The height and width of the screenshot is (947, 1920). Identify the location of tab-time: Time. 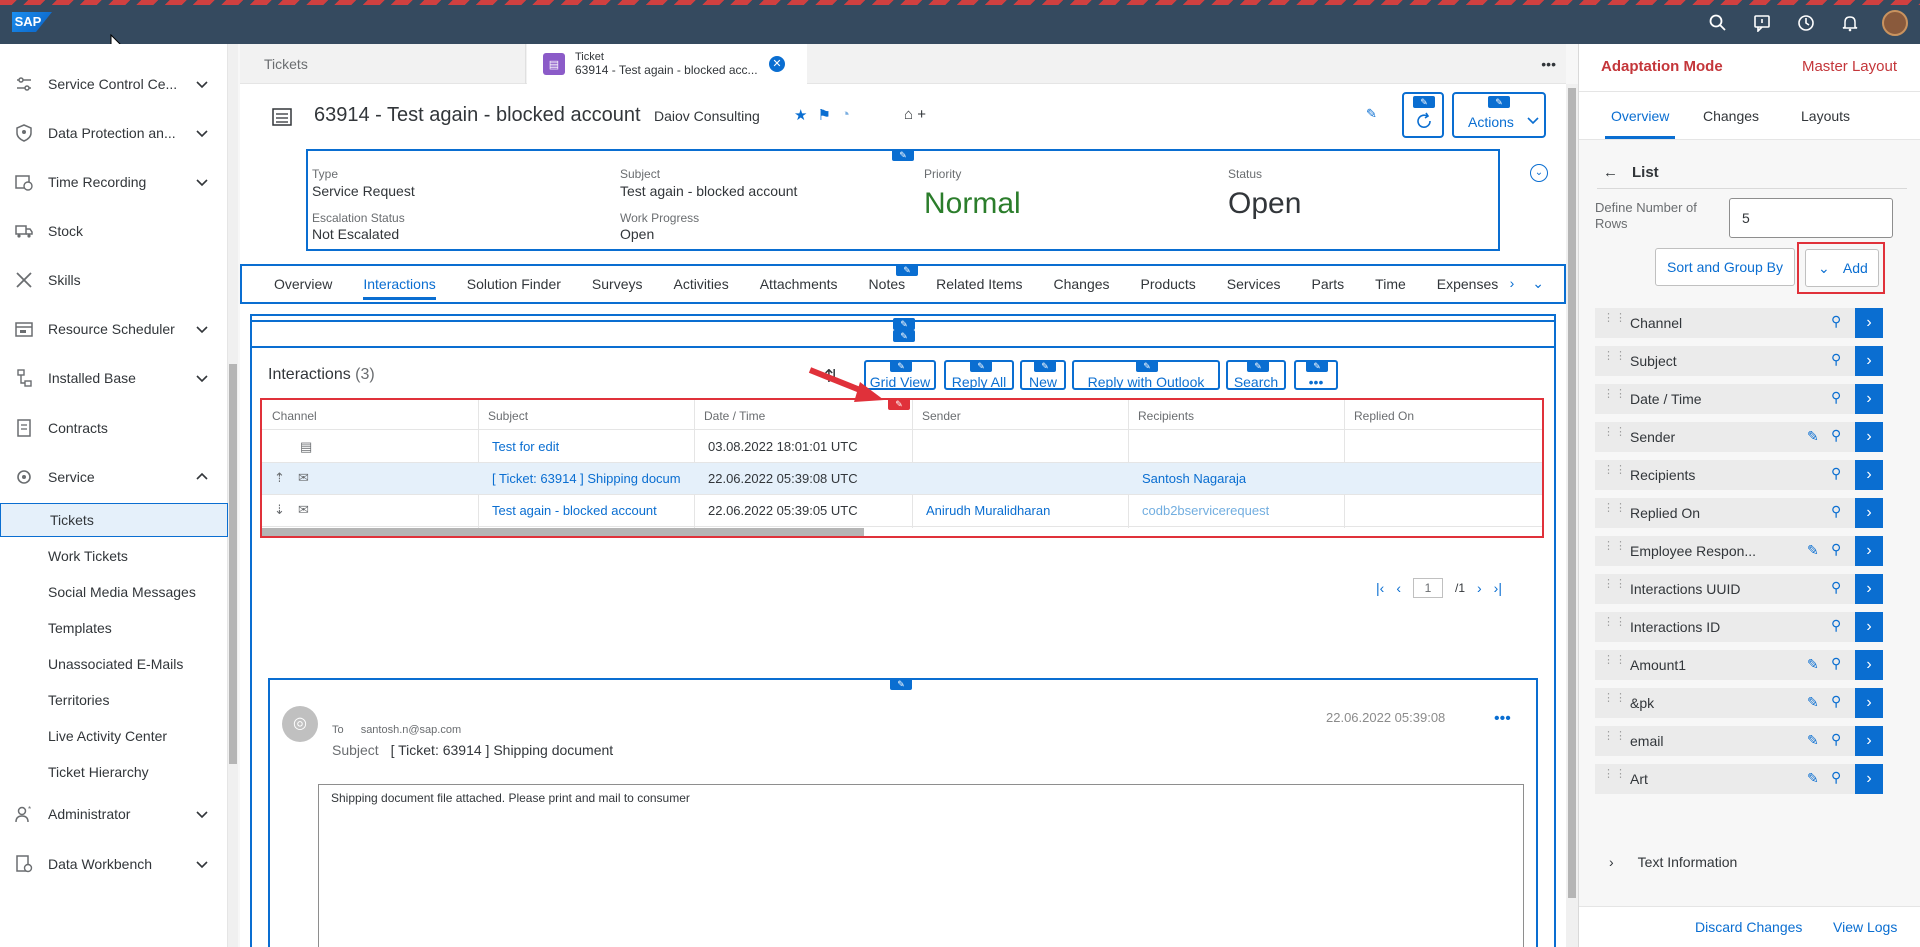
(1390, 284).